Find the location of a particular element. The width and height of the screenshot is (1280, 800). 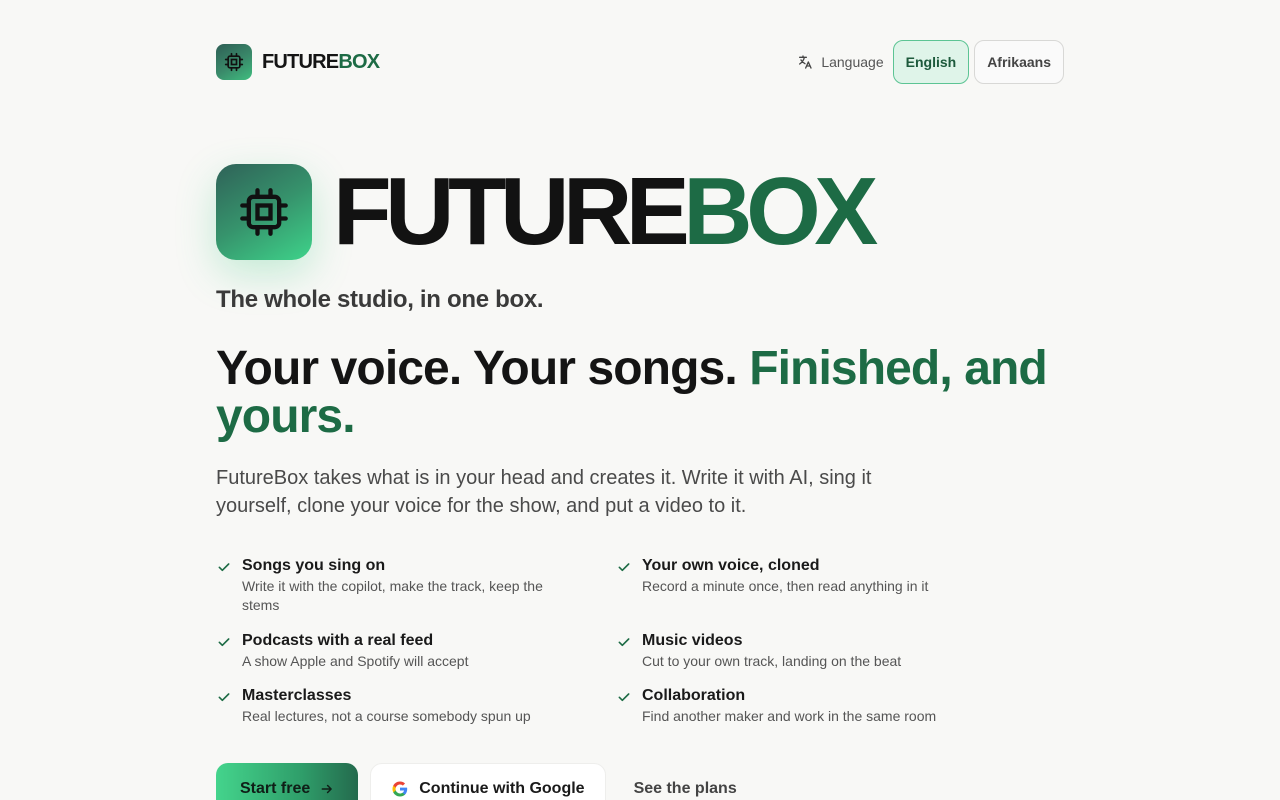

hero-chip-icon is located at coordinates (264, 212).